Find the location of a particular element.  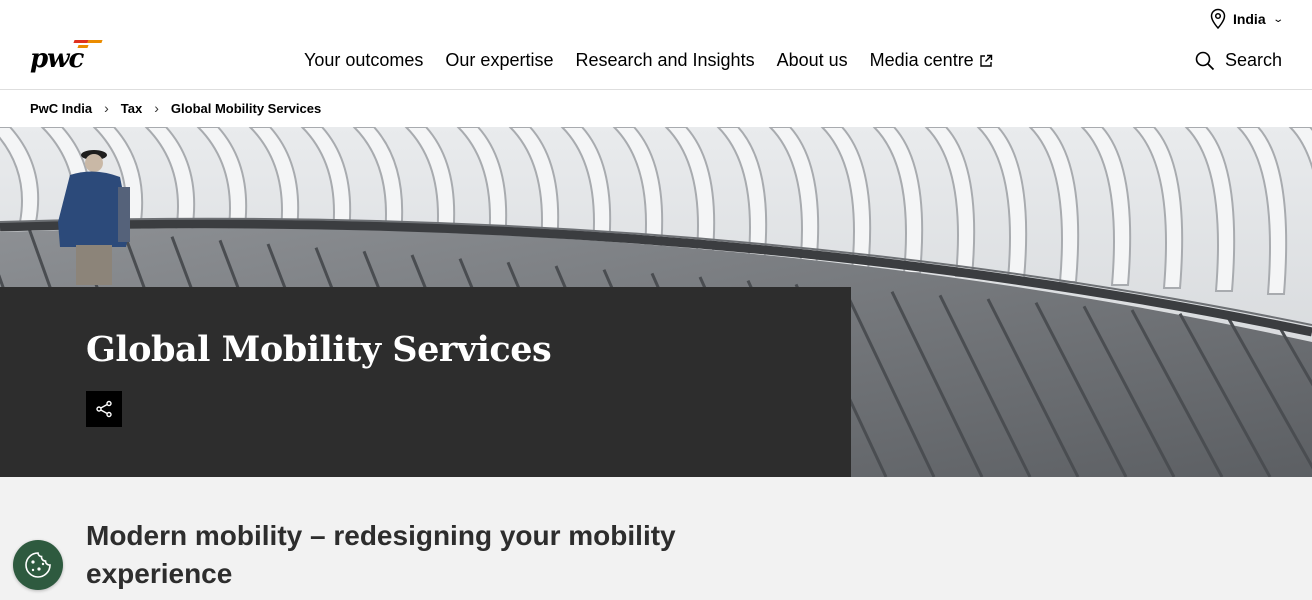

logo-text: pwc is located at coordinates (57, 59).